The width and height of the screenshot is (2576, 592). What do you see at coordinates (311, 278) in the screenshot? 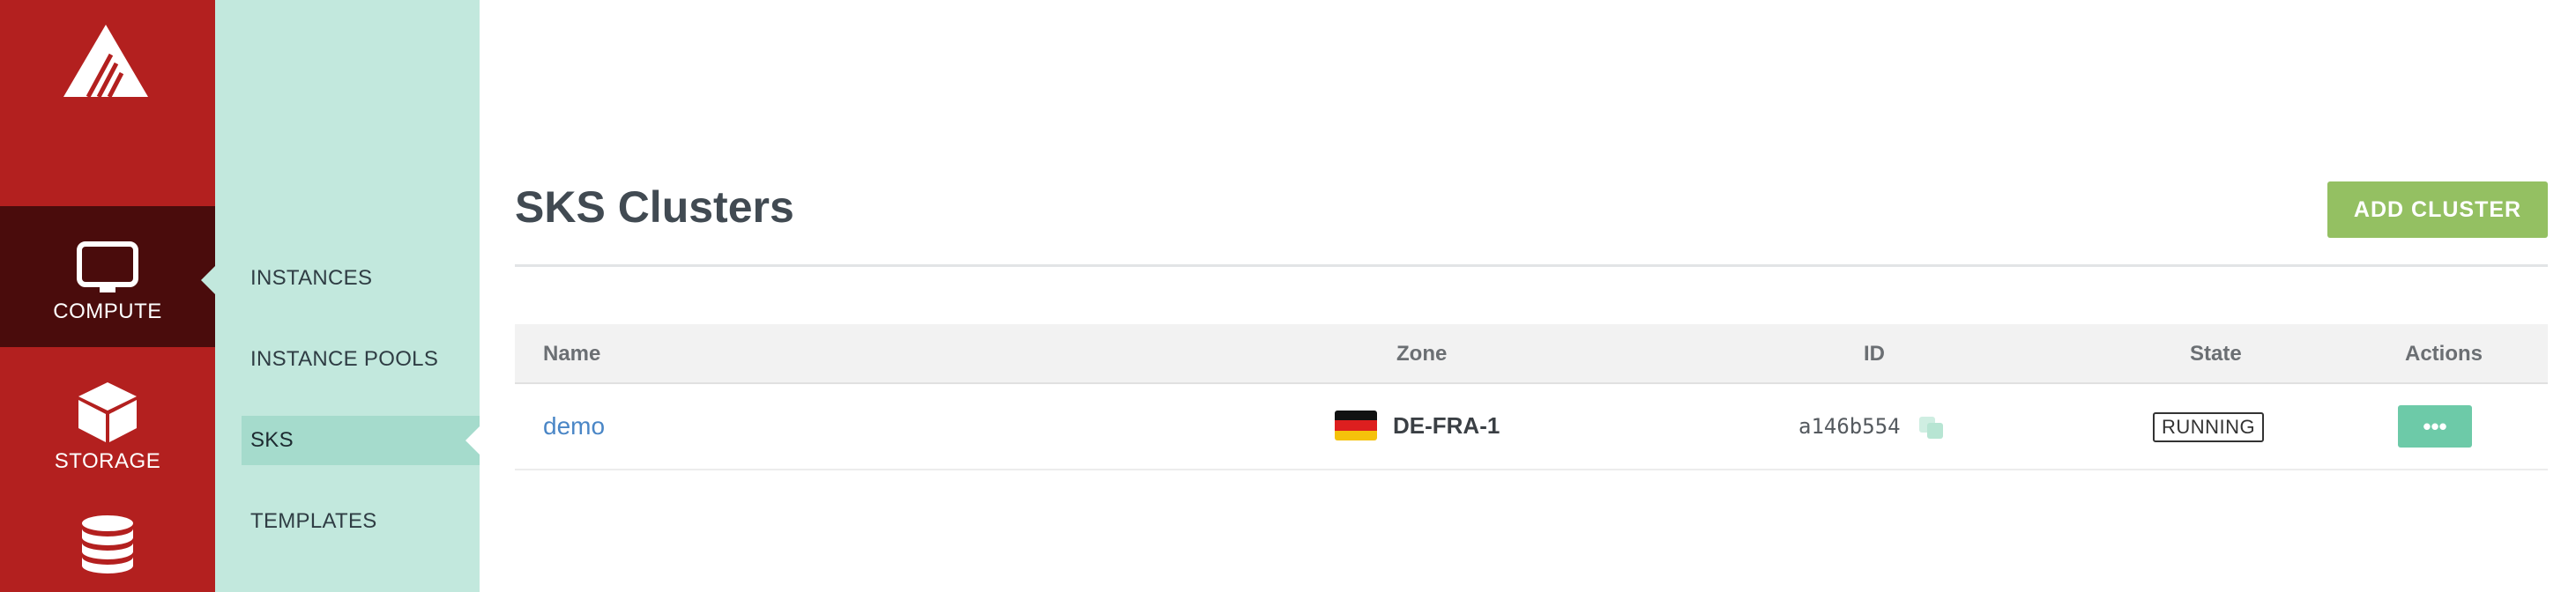
I see `submenu-item-instances: INSTANCES` at bounding box center [311, 278].